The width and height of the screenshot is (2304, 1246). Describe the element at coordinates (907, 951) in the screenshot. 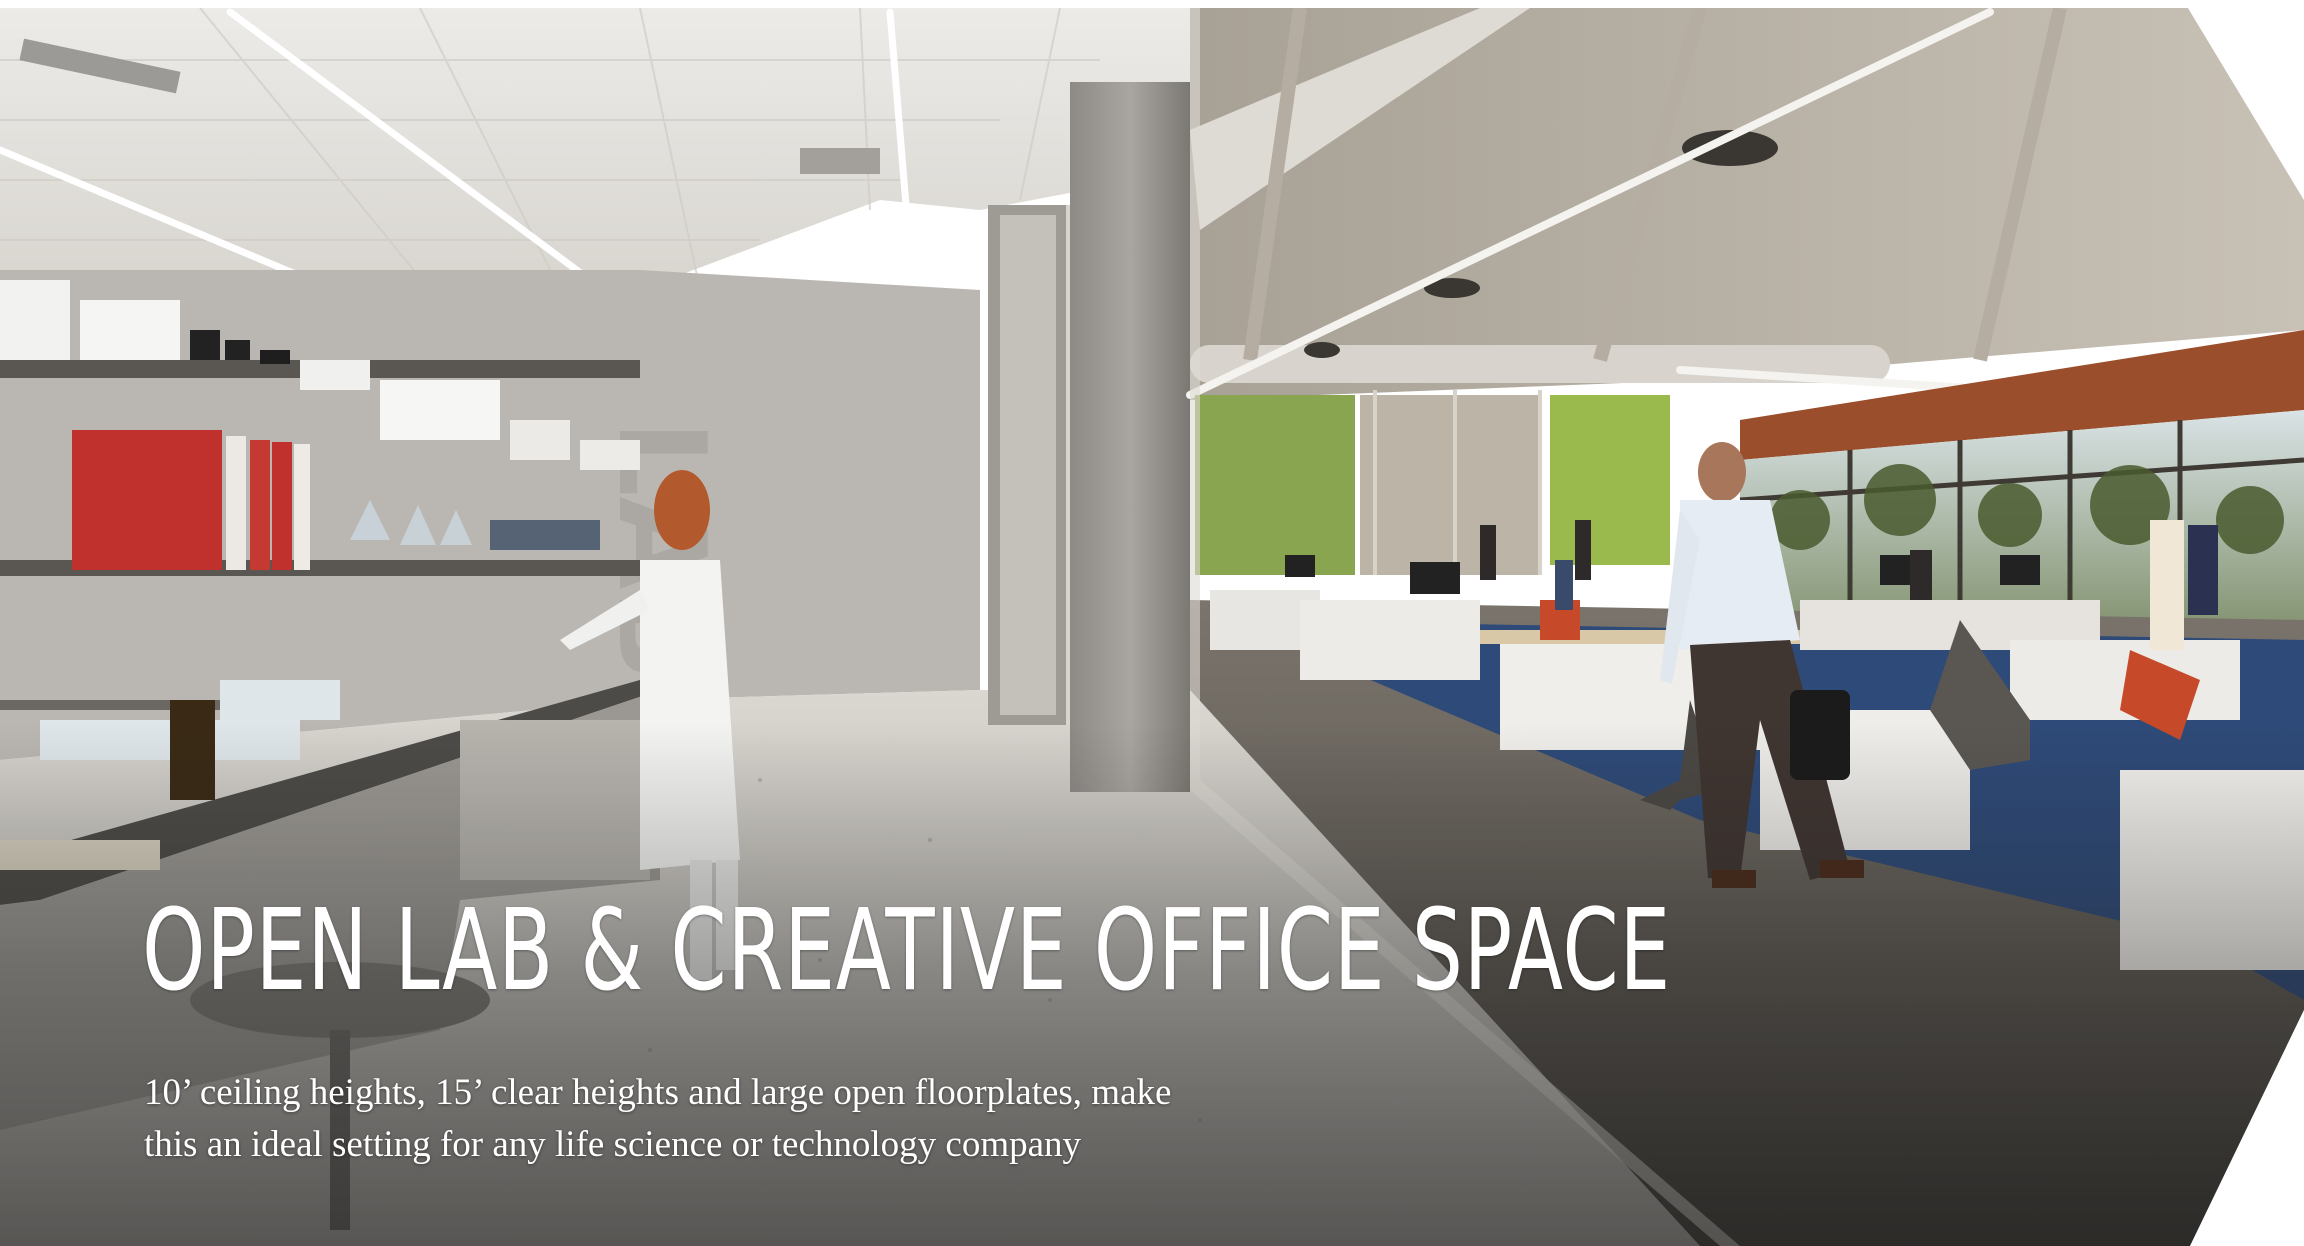

I see `headline-title: OPEN LAB & CREATIVE OFFICE SPACE` at that location.